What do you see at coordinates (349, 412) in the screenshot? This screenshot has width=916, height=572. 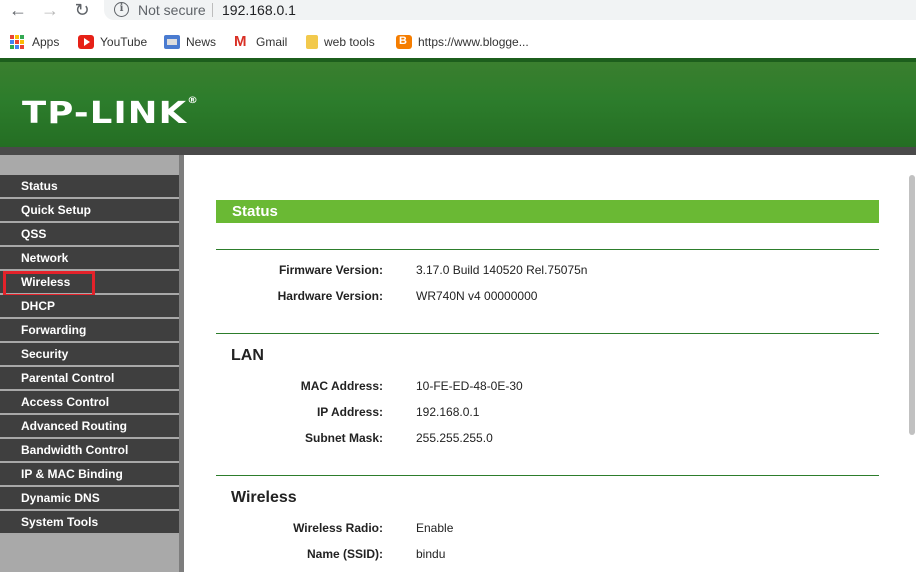 I see `field-label: IP Address:` at bounding box center [349, 412].